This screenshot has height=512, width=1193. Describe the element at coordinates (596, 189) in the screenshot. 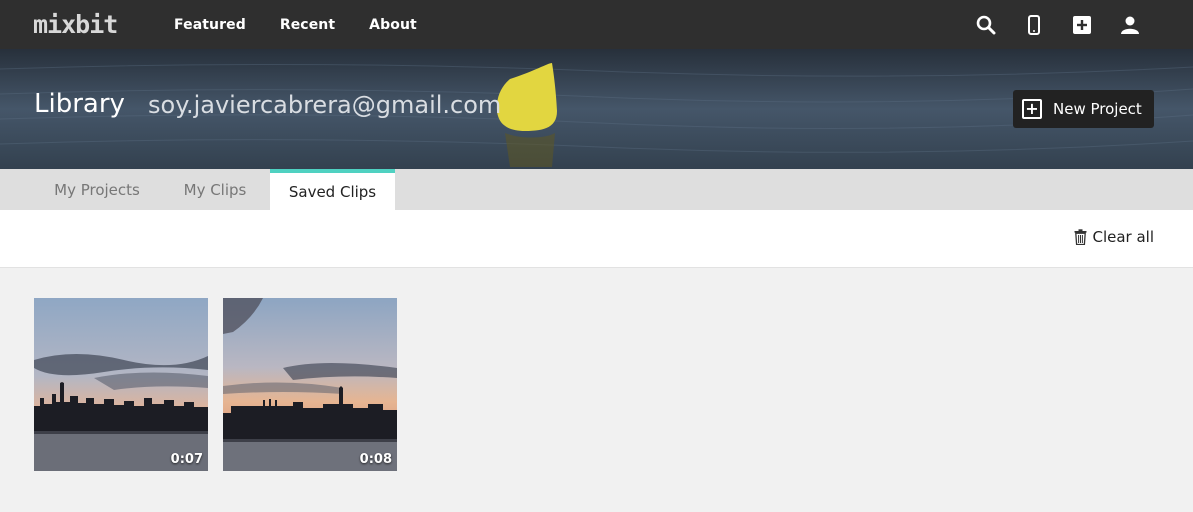

I see `library-tabs: My Projects My Clips Saved Clips` at that location.